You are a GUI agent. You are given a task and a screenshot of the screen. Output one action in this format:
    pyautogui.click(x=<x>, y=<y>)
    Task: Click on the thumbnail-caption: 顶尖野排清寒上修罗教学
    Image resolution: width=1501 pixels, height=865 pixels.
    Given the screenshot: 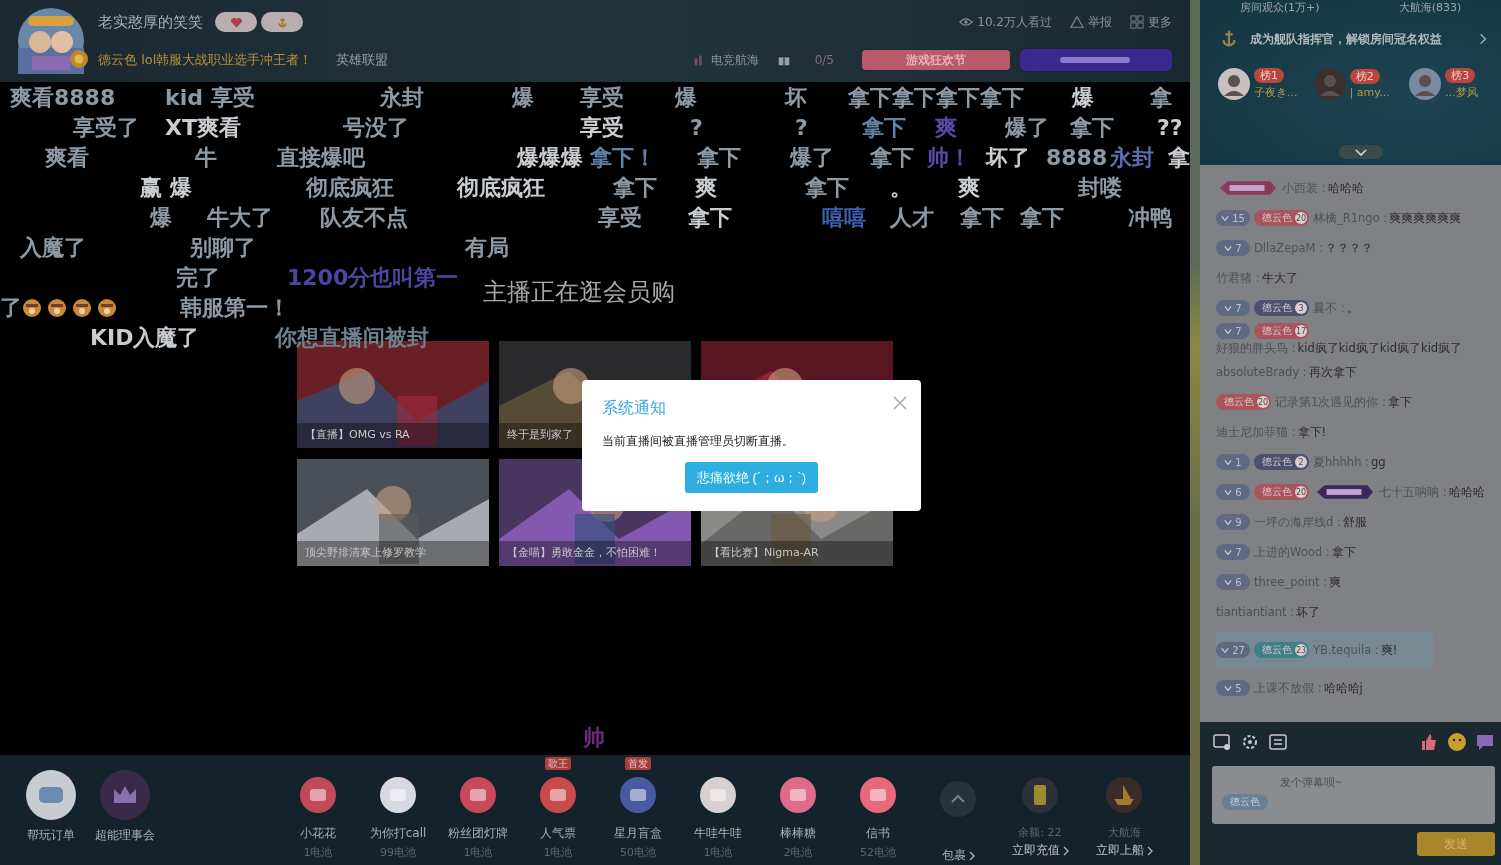 What is the action you would take?
    pyautogui.click(x=365, y=552)
    